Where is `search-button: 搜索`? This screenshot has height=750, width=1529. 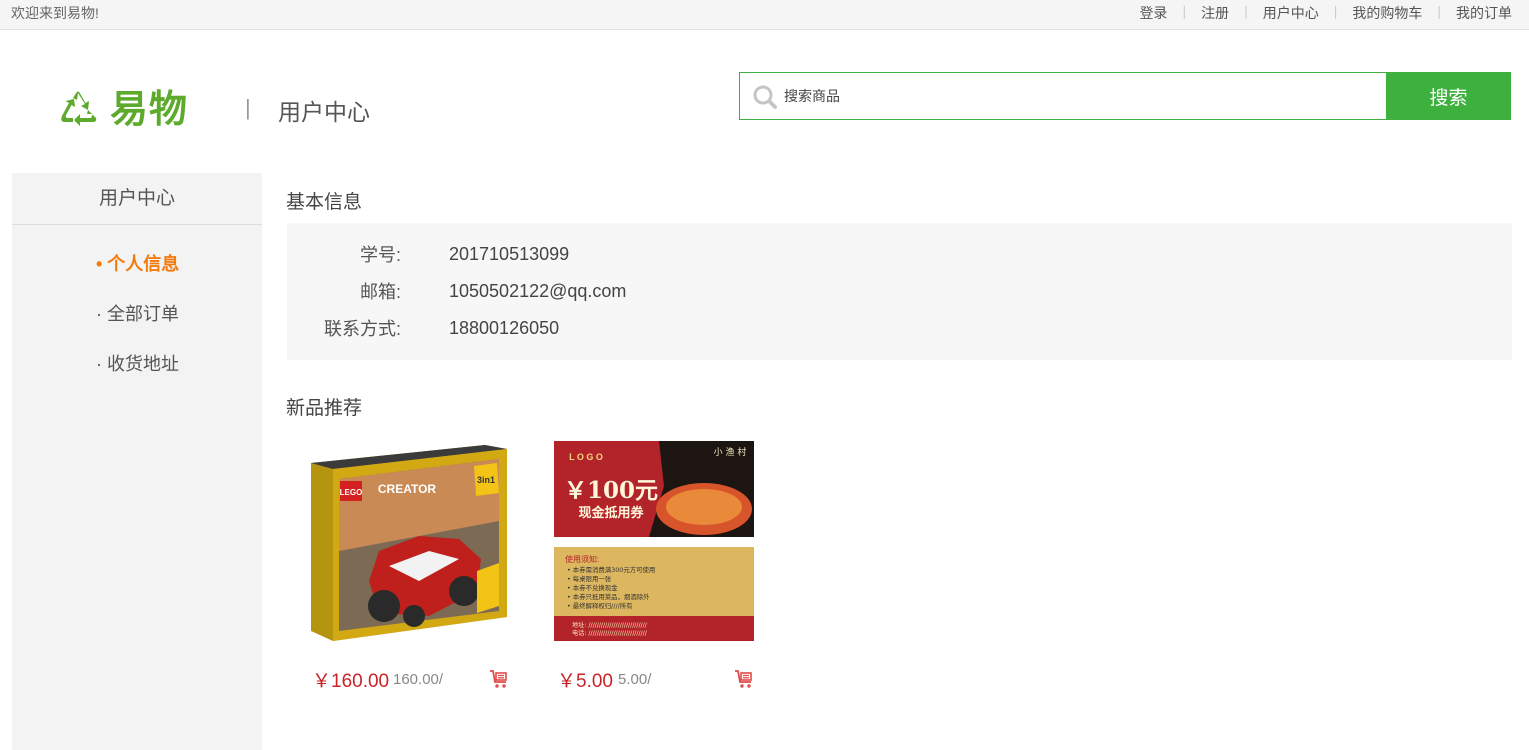 search-button: 搜索 is located at coordinates (1448, 96).